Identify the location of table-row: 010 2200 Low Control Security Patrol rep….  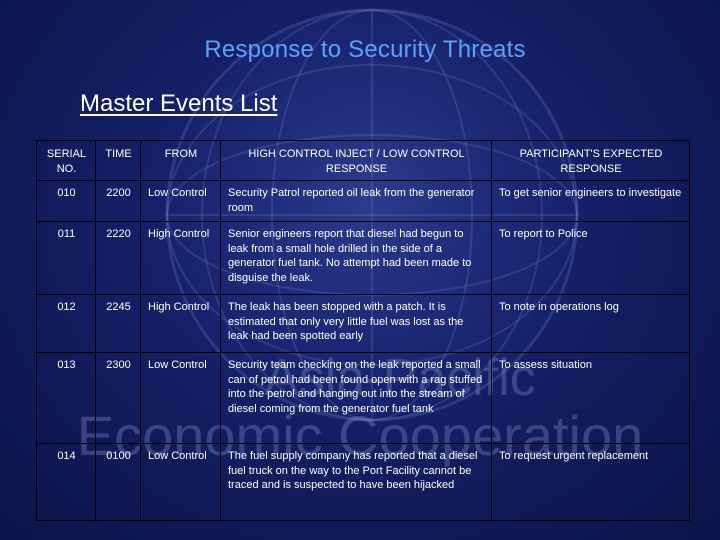
(363, 201).